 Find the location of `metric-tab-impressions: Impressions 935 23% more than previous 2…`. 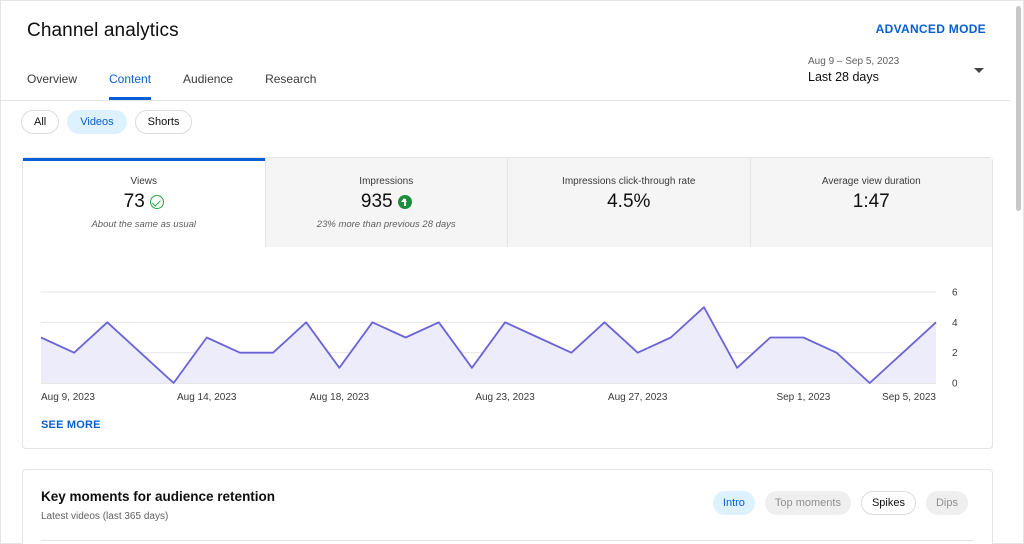

metric-tab-impressions: Impressions 935 23% more than previous 2… is located at coordinates (385, 202).